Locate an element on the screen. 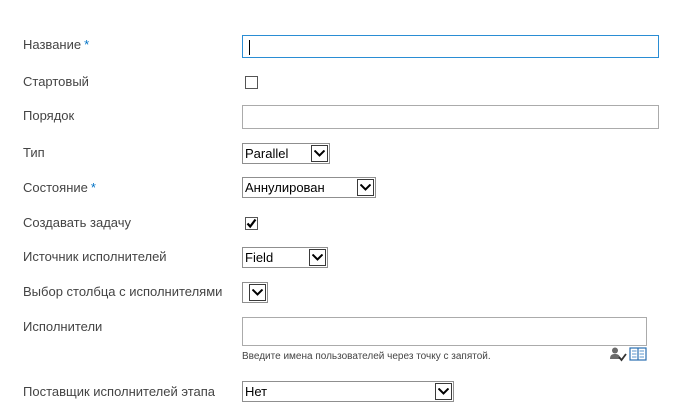 The height and width of the screenshot is (417, 700). performers-source-select: Field is located at coordinates (285, 257).